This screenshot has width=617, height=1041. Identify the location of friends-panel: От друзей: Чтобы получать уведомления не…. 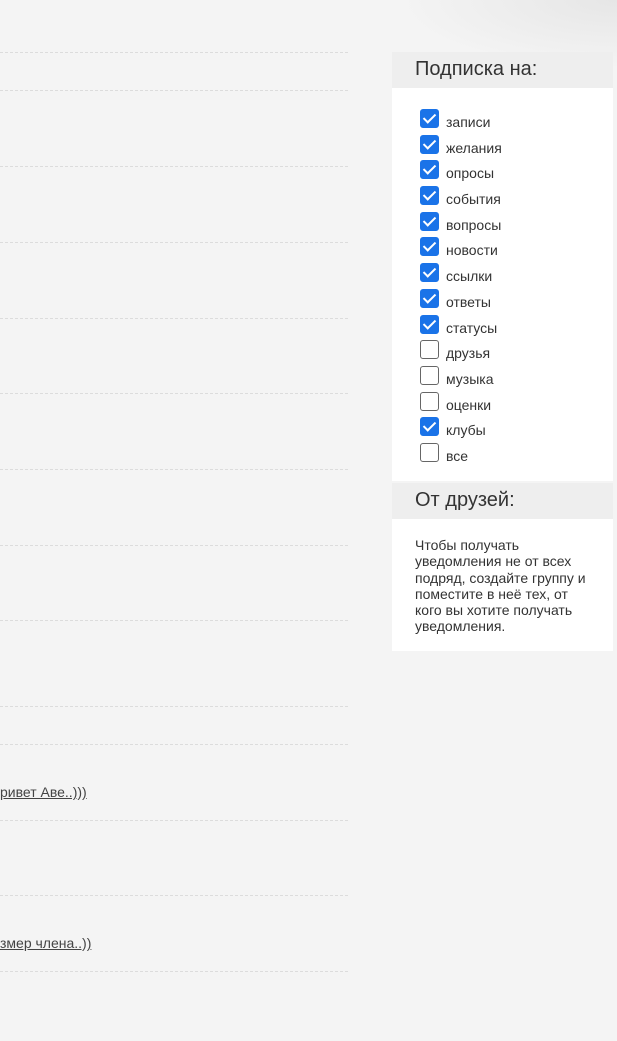
(502, 567).